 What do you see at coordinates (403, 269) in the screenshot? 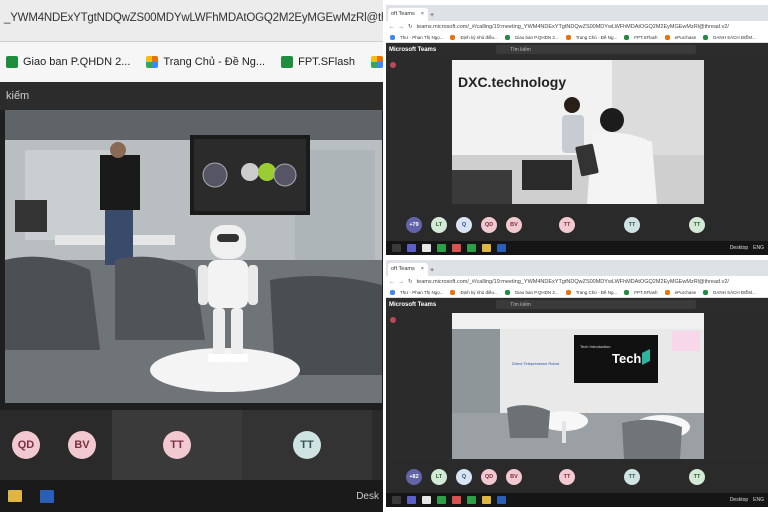
I see `tab-title: oft Teams` at bounding box center [403, 269].